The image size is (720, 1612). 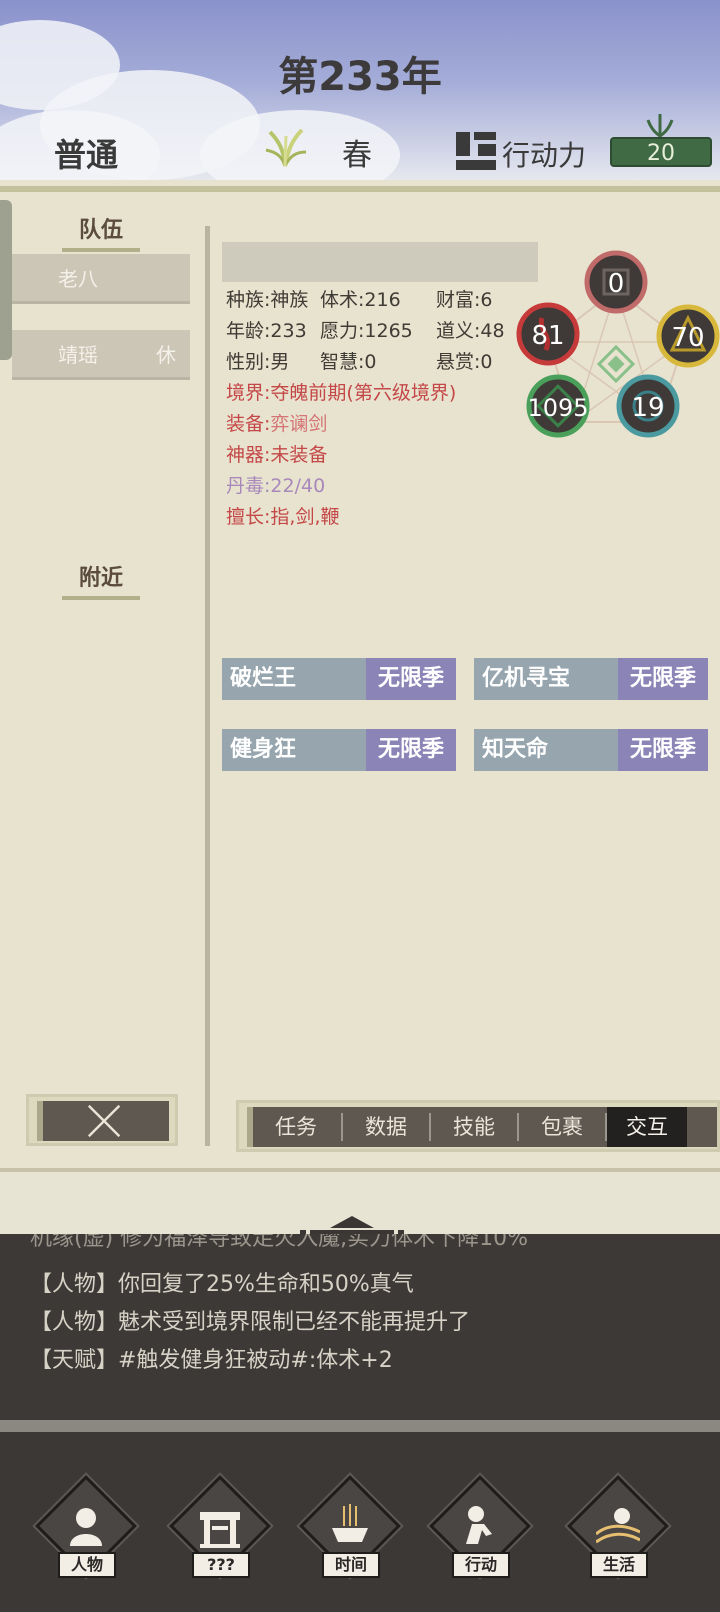 I want to click on top-header: 第233年 普通 春 行动力 20, so click(x=360, y=90).